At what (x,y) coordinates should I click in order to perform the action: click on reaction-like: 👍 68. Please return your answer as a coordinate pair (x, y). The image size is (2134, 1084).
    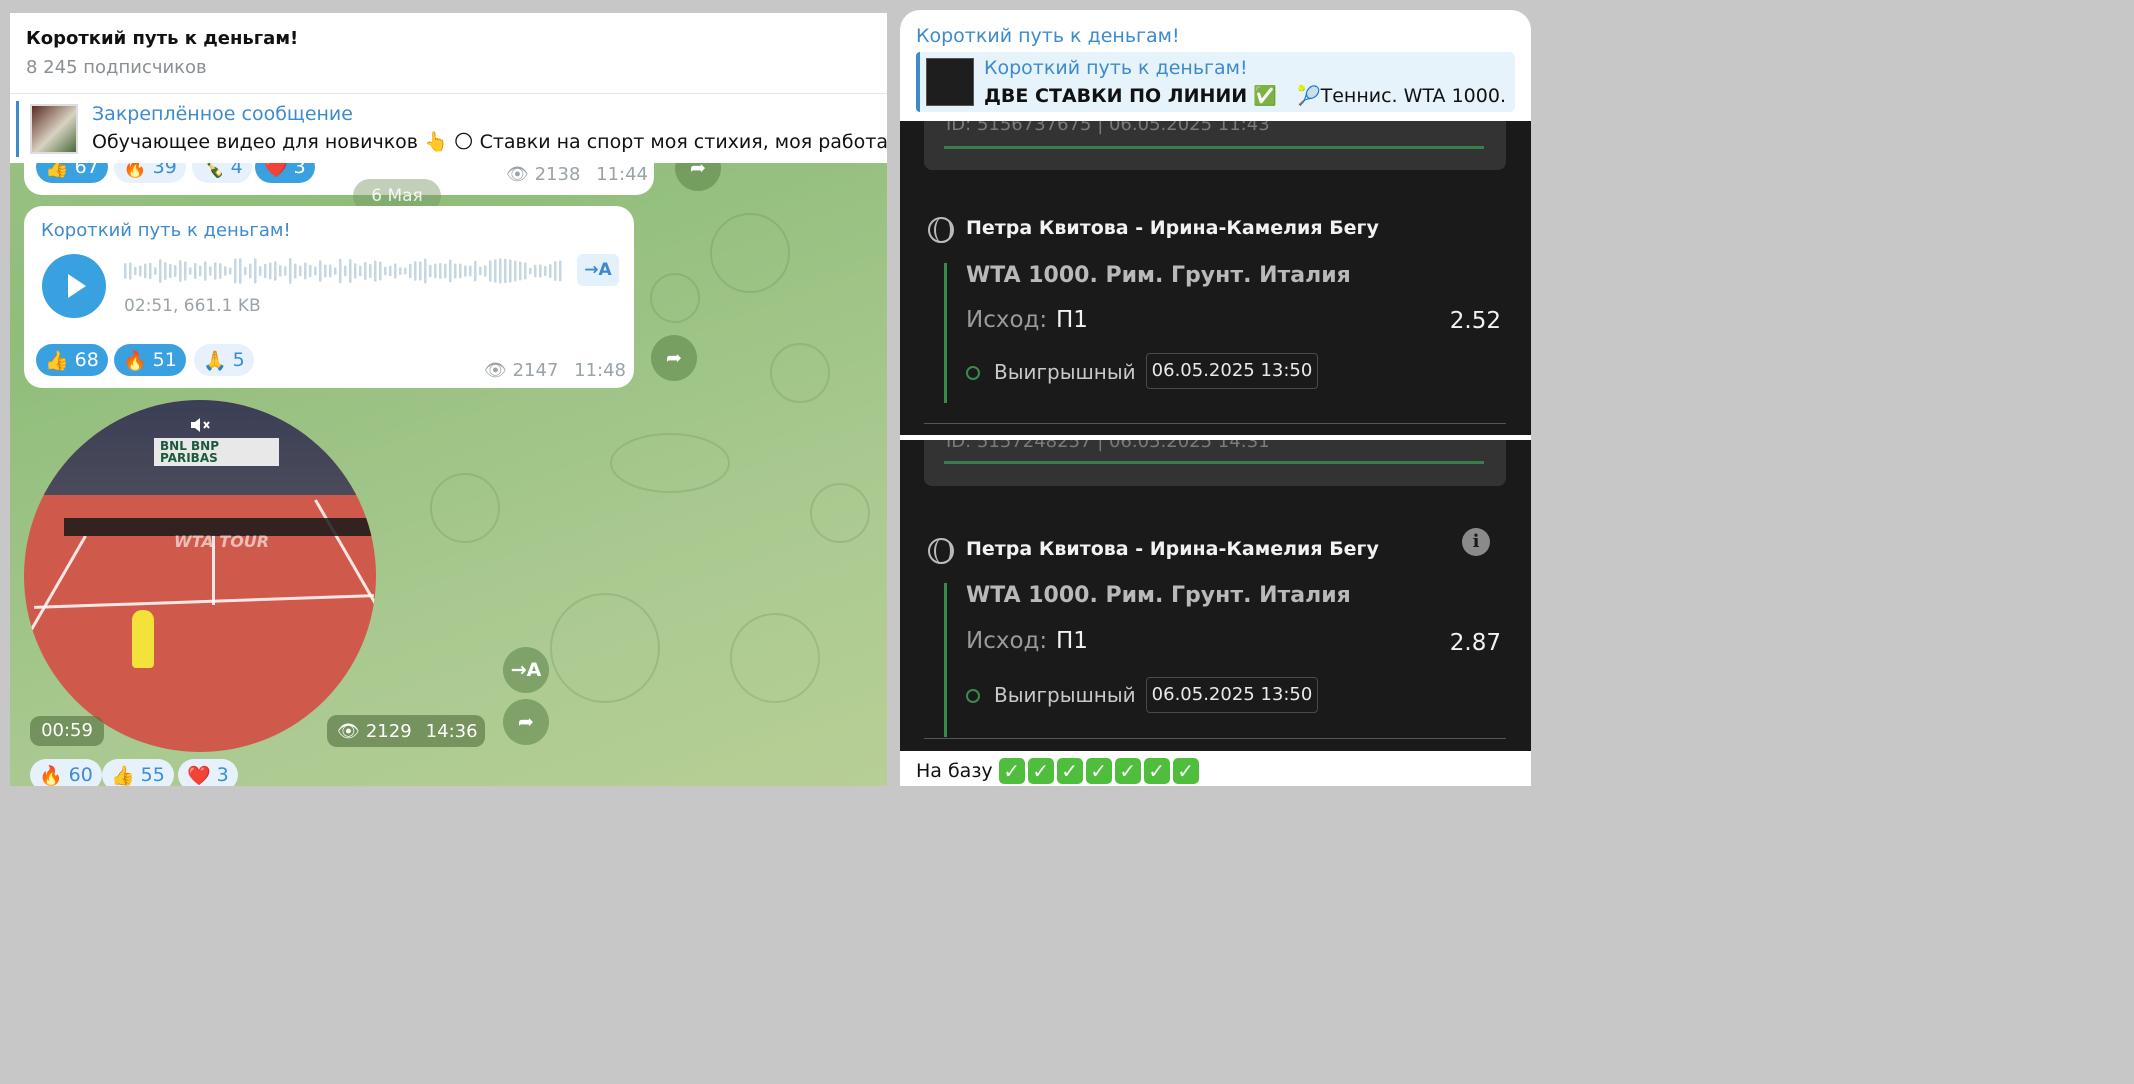
    Looking at the image, I should click on (72, 360).